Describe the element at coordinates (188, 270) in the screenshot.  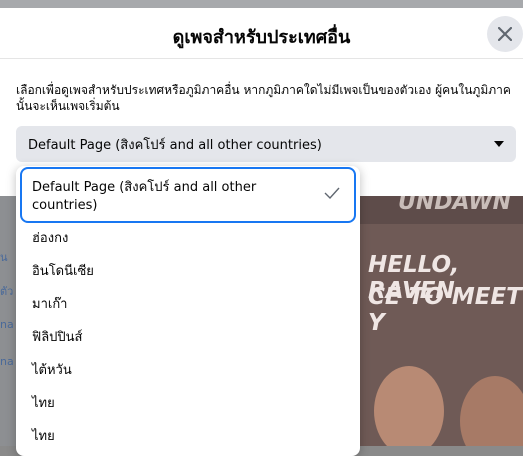
I see `dropdown-option: อินโดนีเซีย` at that location.